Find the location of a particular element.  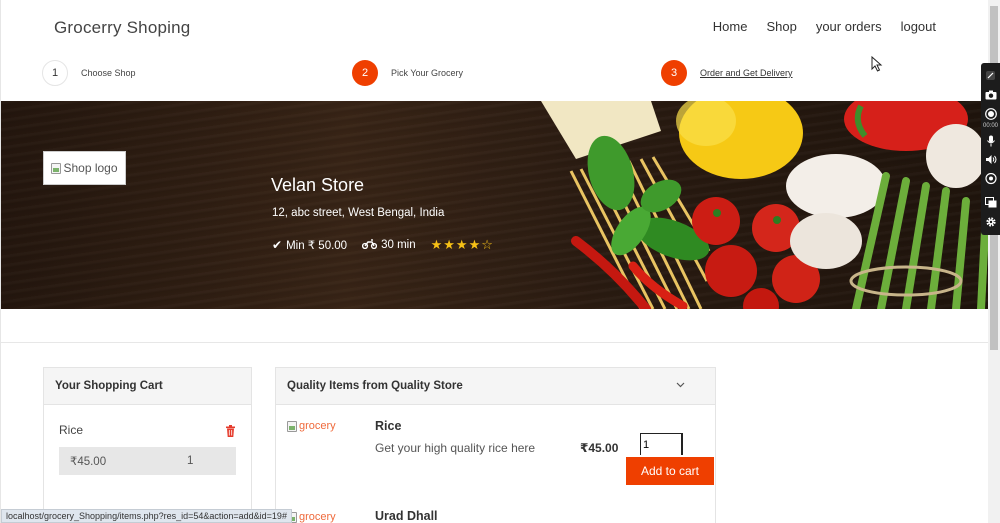

cart-item-row: ₹45.00 1 is located at coordinates (147, 461).